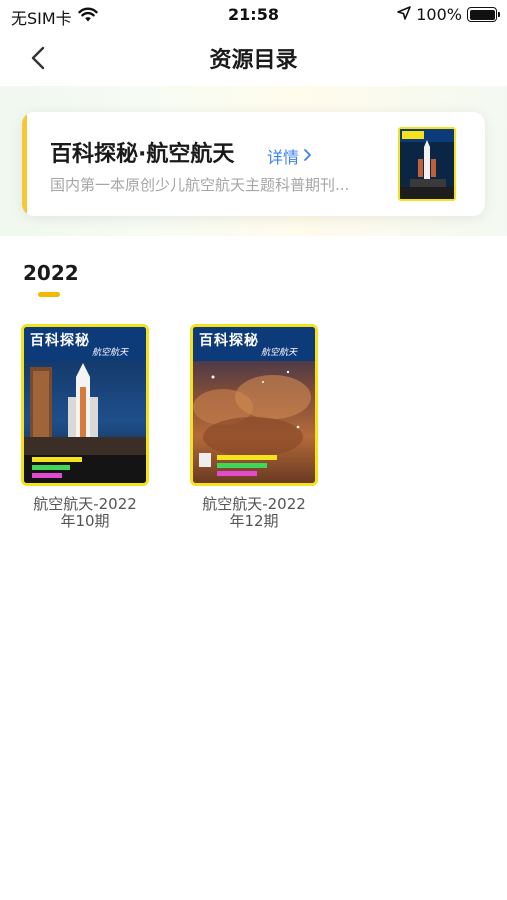 The height and width of the screenshot is (900, 507). What do you see at coordinates (49, 294) in the screenshot?
I see `year-tab-indicator` at bounding box center [49, 294].